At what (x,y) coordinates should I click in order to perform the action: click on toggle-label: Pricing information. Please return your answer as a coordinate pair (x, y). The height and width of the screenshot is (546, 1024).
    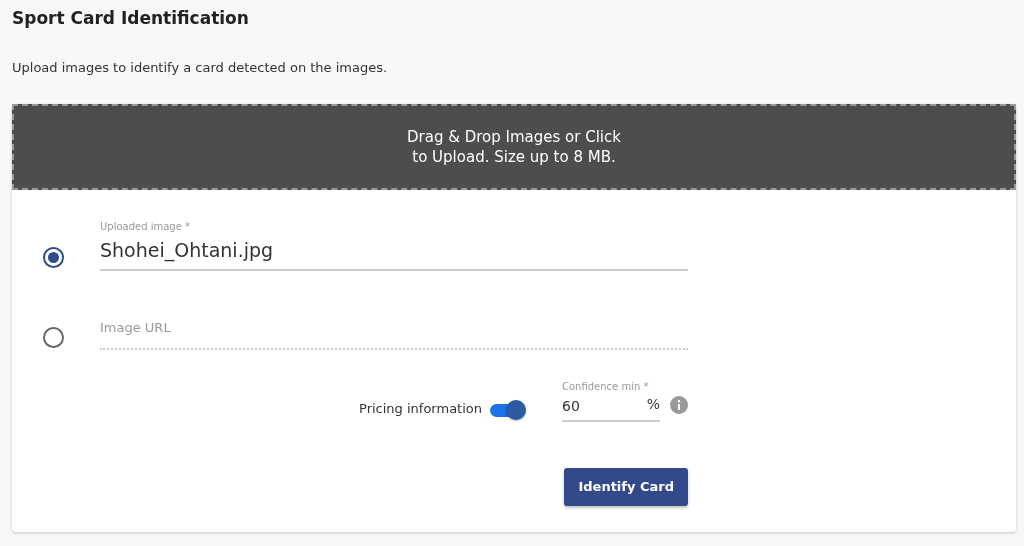
    Looking at the image, I should click on (420, 408).